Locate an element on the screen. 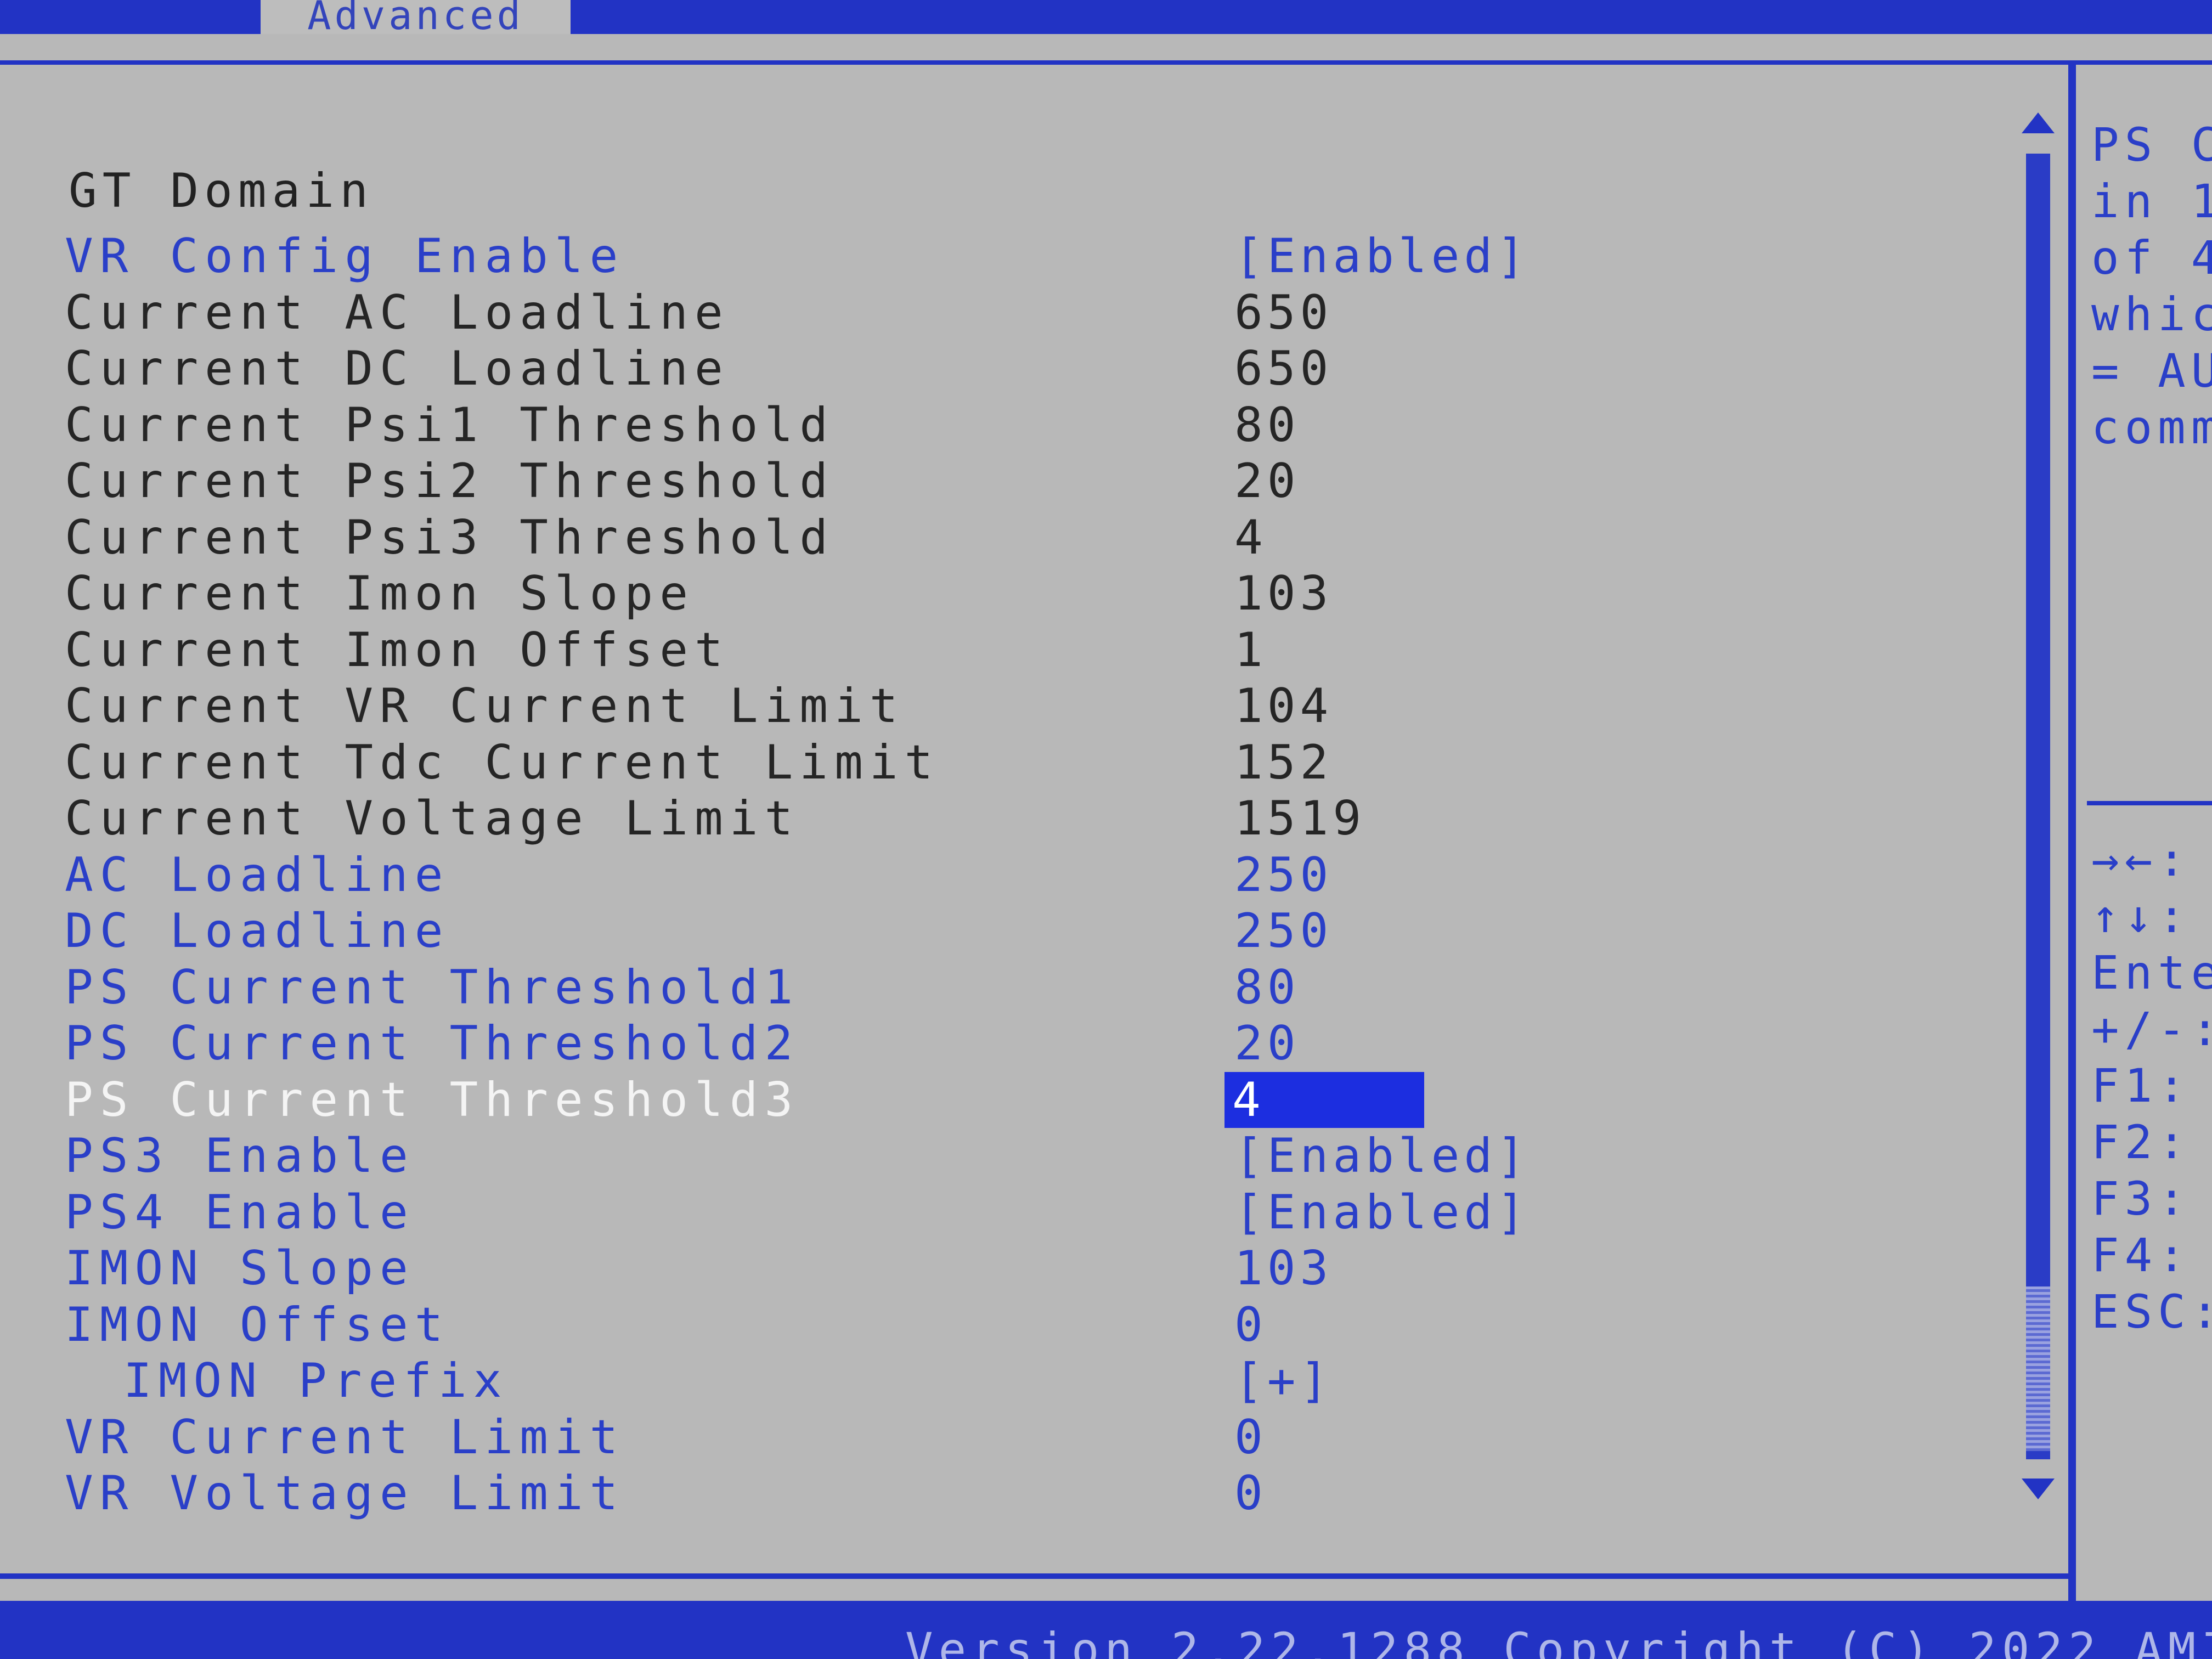  setting-row: IMON Slope 103 is located at coordinates (1001, 1268).